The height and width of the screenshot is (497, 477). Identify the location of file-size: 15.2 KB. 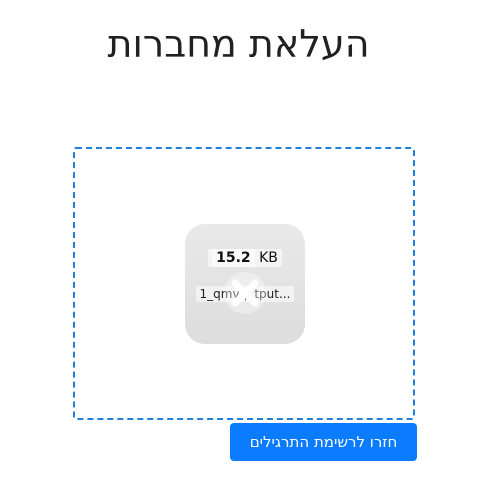
(245, 258).